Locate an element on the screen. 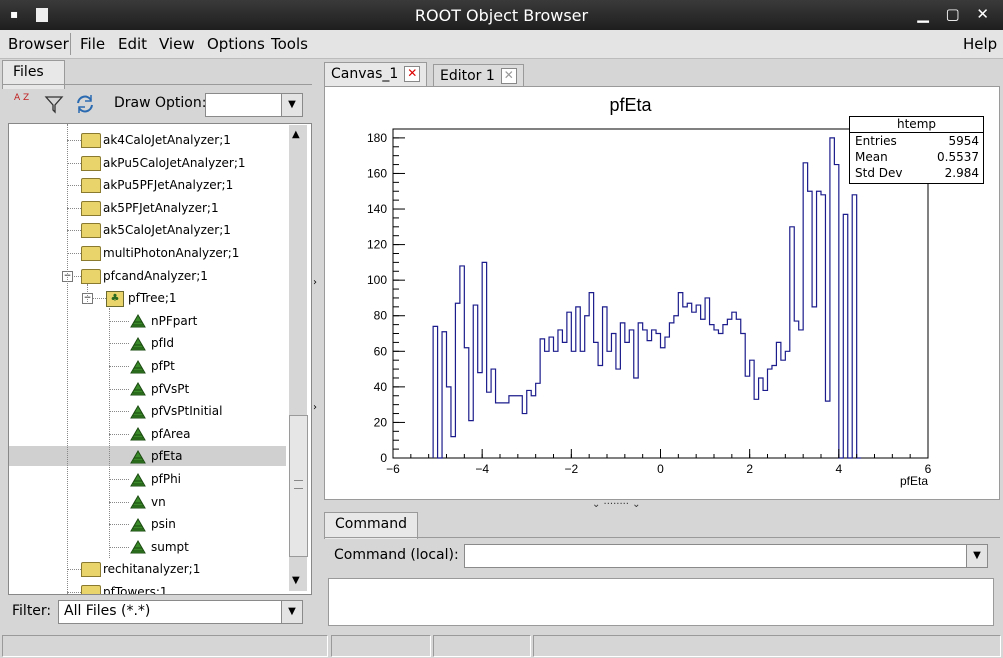 This screenshot has width=1003, height=658. refresh-icon is located at coordinates (85, 104).